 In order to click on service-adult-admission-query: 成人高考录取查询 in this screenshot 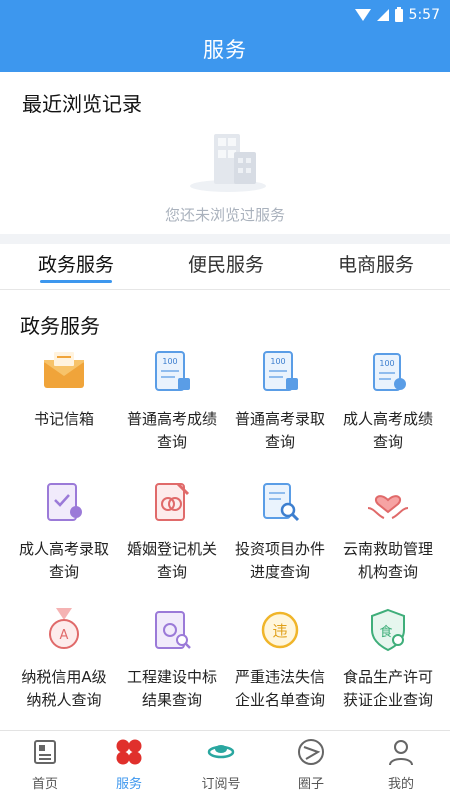, I will do `click(64, 531)`.